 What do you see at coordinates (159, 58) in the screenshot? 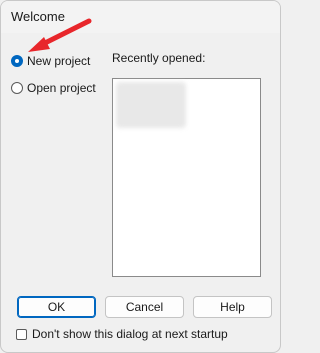
I see `recently-opened-label: Recently opened:` at bounding box center [159, 58].